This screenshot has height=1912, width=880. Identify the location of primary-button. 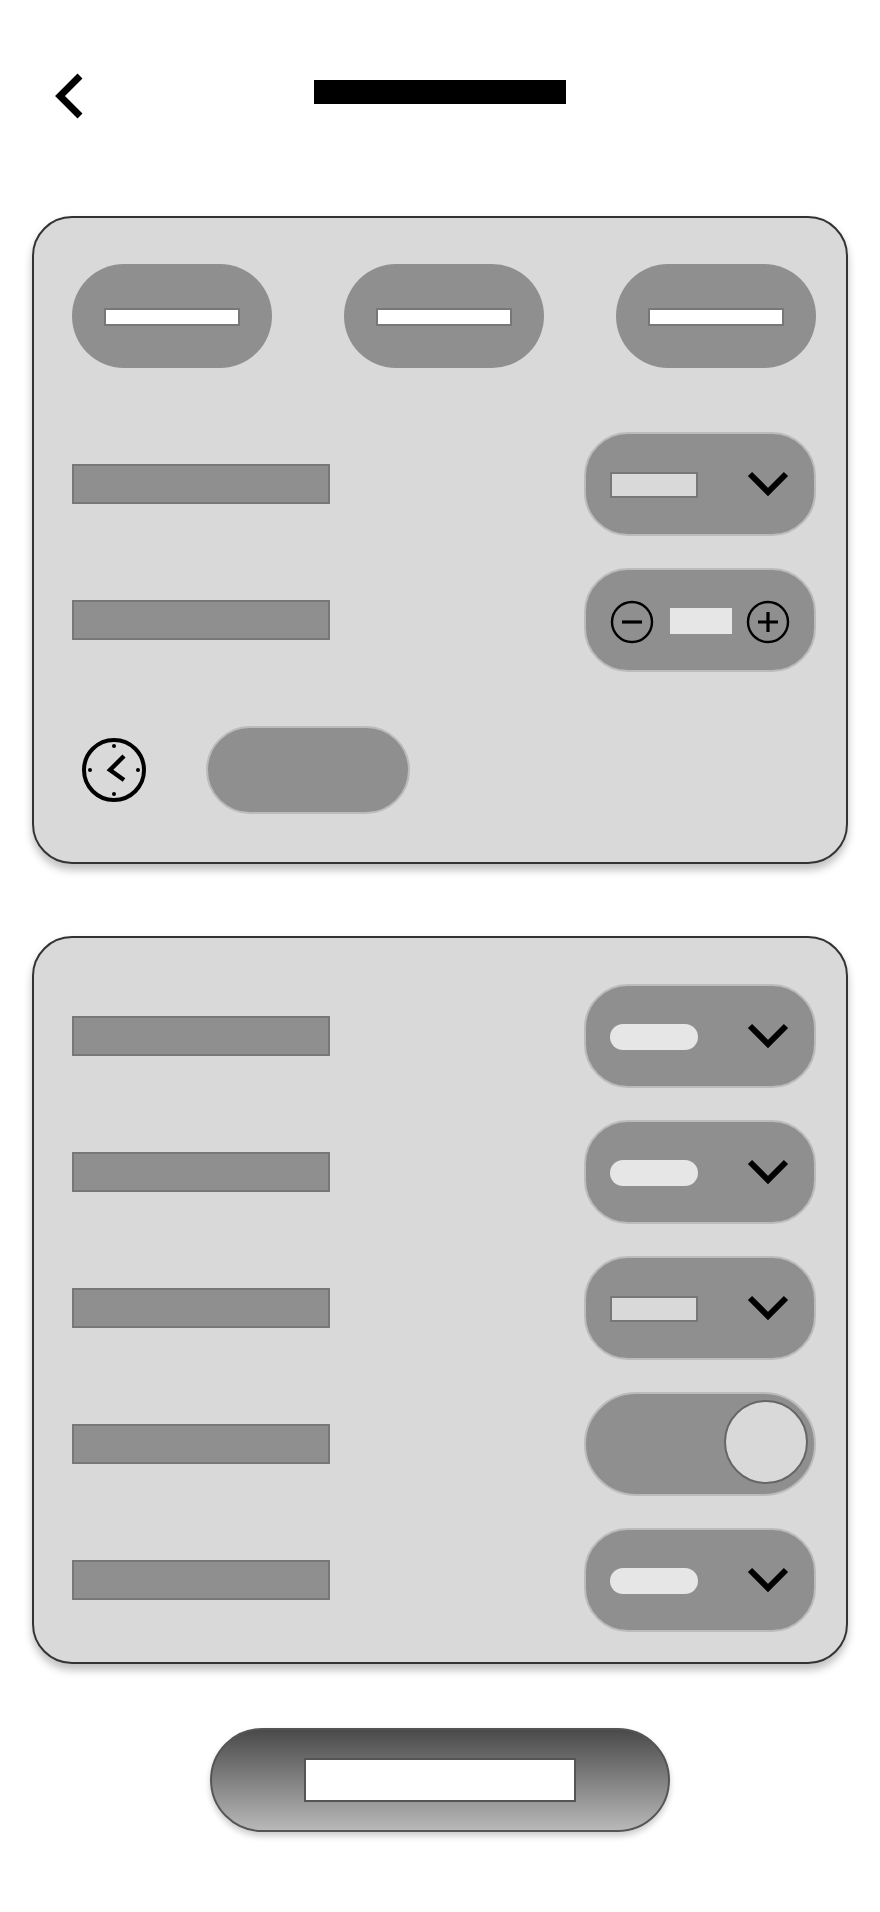
(440, 1780).